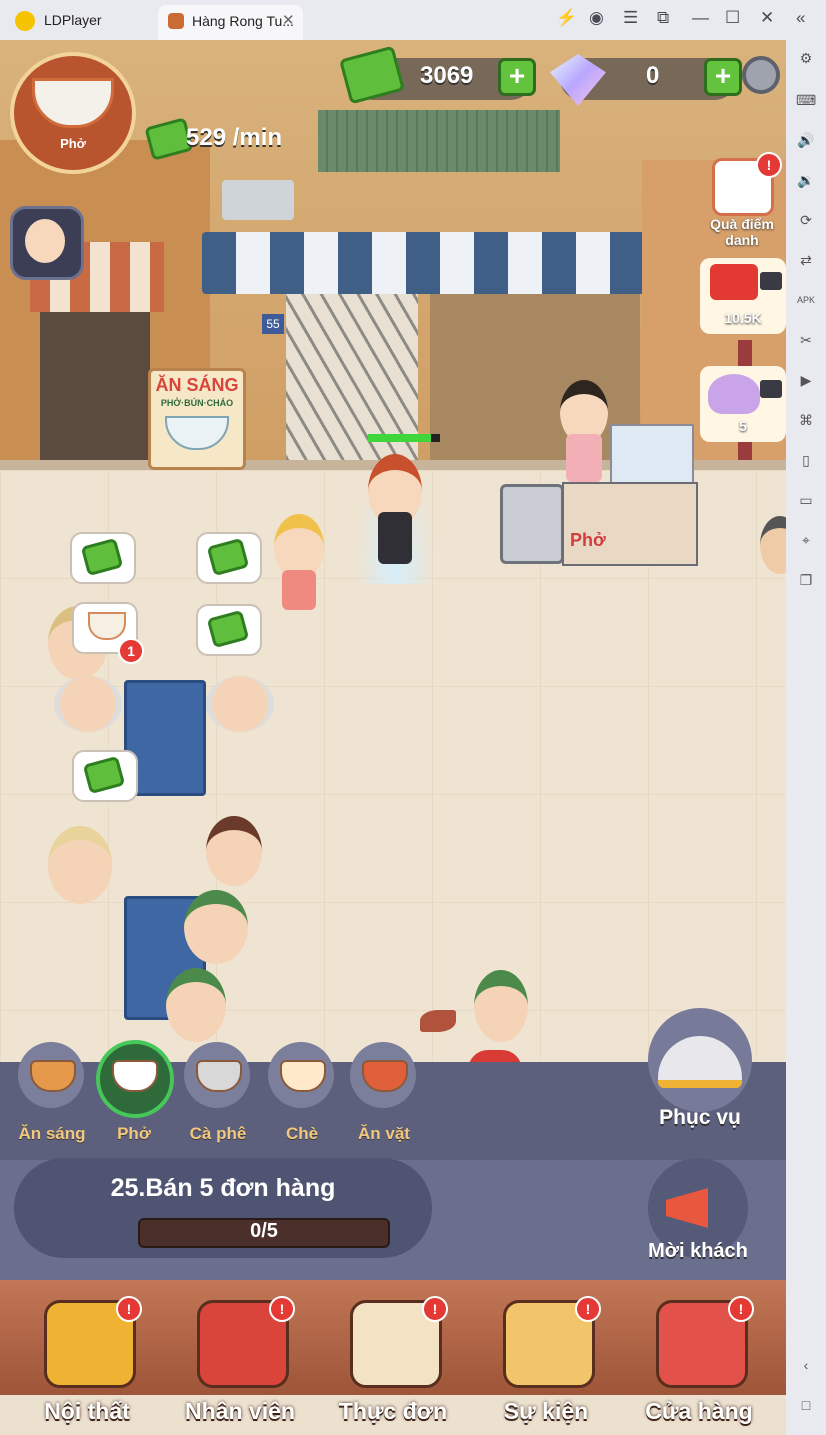 This screenshot has width=826, height=1435. What do you see at coordinates (806, 500) in the screenshot?
I see `folder-icon: ▭` at bounding box center [806, 500].